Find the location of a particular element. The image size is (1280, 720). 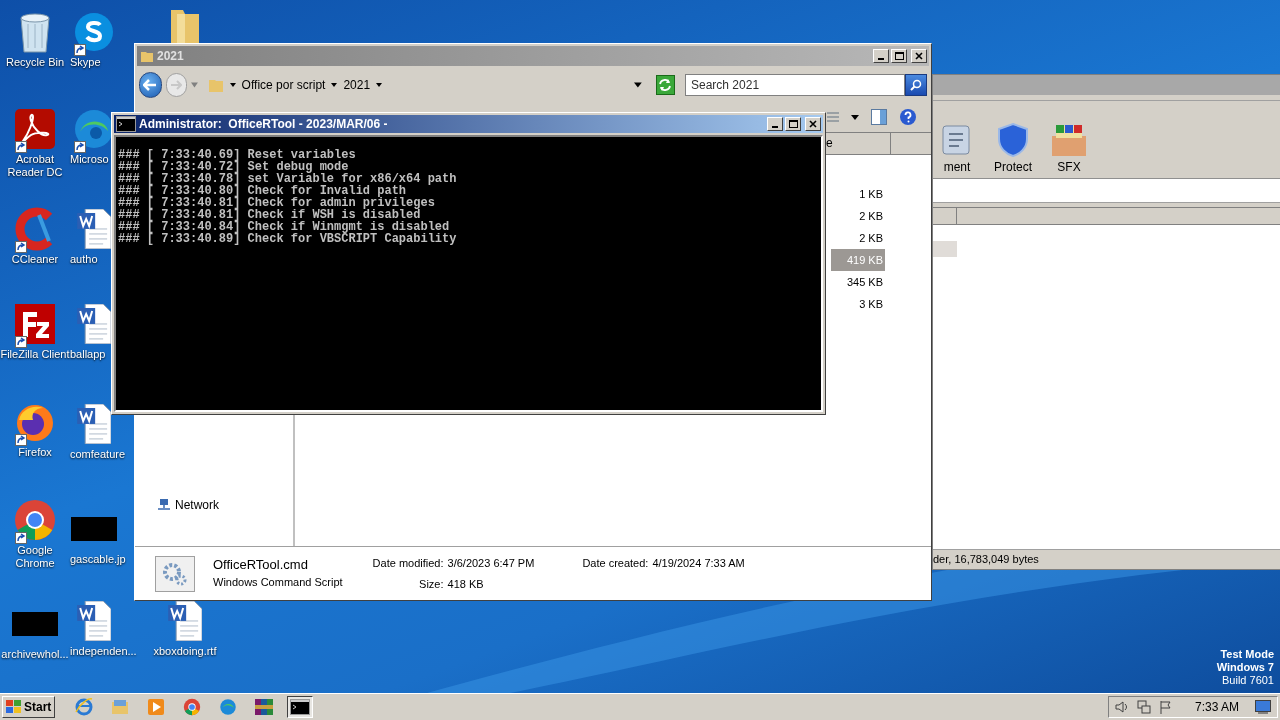

back-arrow-icon is located at coordinates (150, 85).